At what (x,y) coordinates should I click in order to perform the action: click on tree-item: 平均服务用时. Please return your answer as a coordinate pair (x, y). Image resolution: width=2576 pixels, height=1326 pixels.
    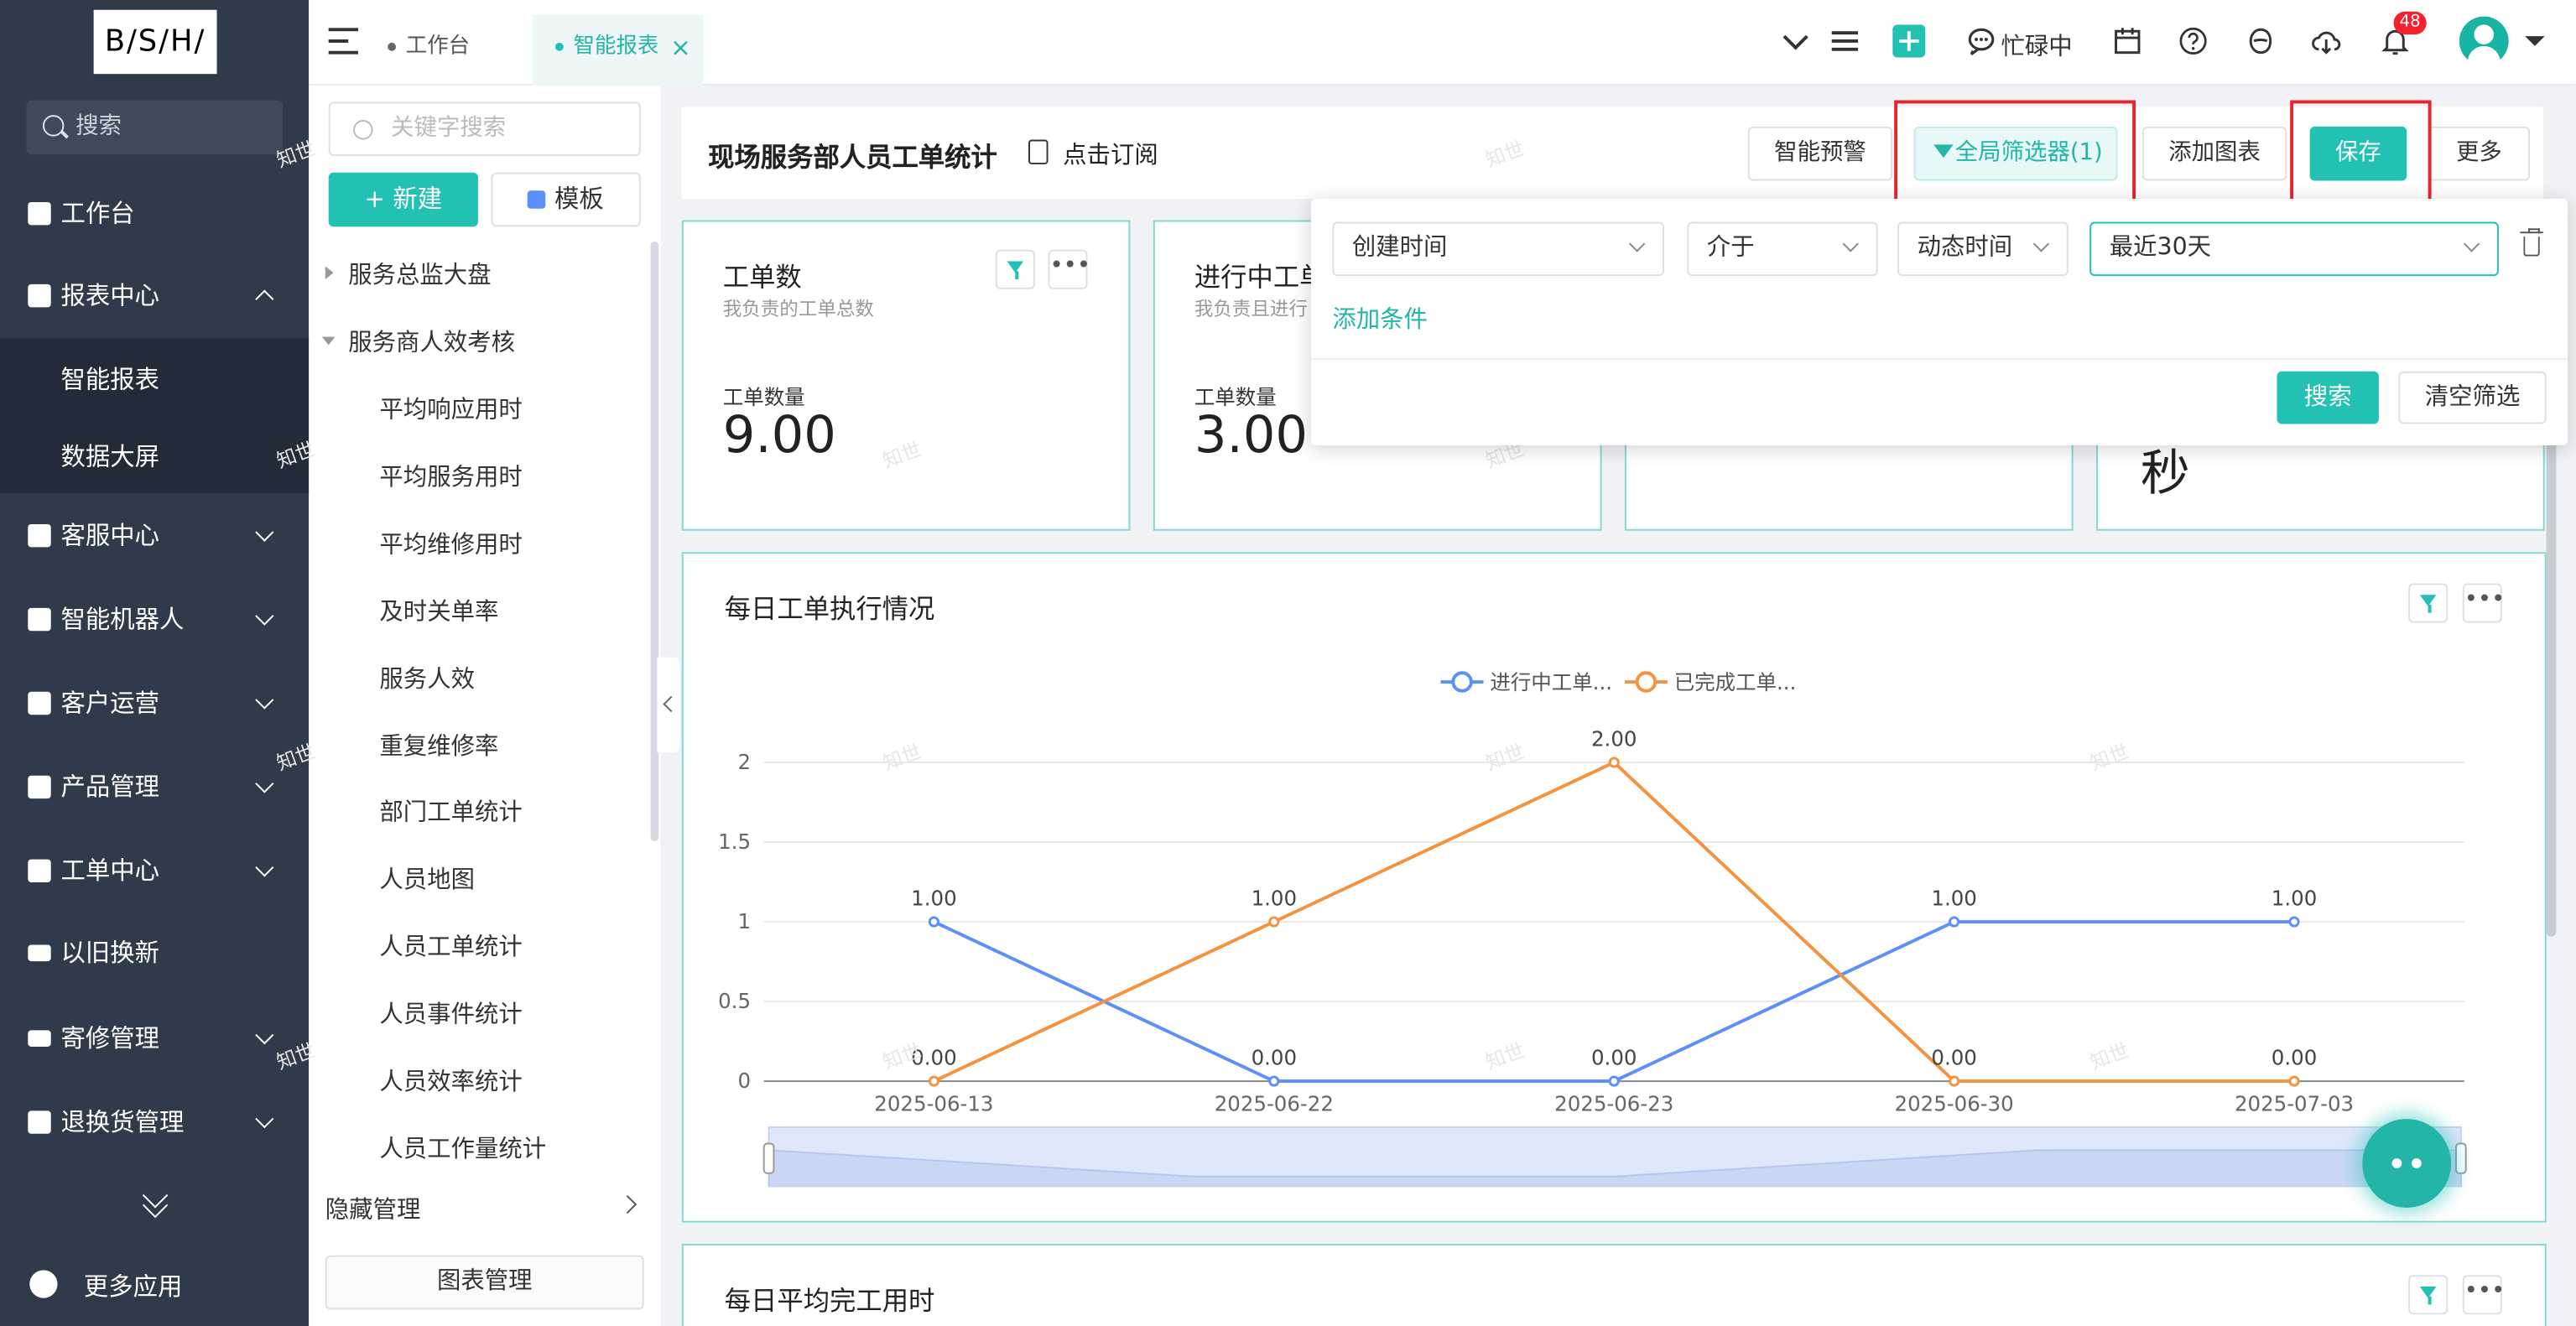
    Looking at the image, I should click on (450, 476).